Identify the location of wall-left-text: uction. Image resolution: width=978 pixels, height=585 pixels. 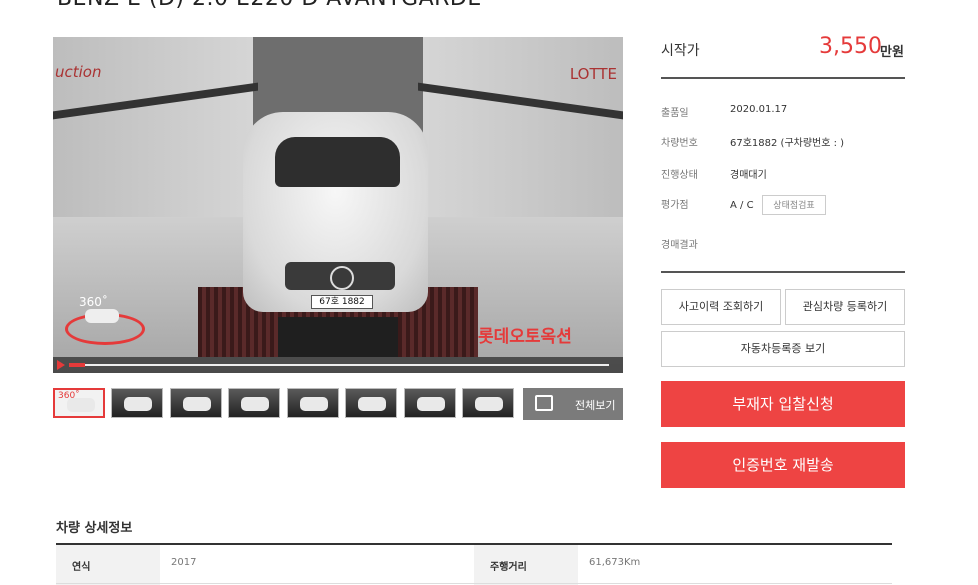
(78, 72).